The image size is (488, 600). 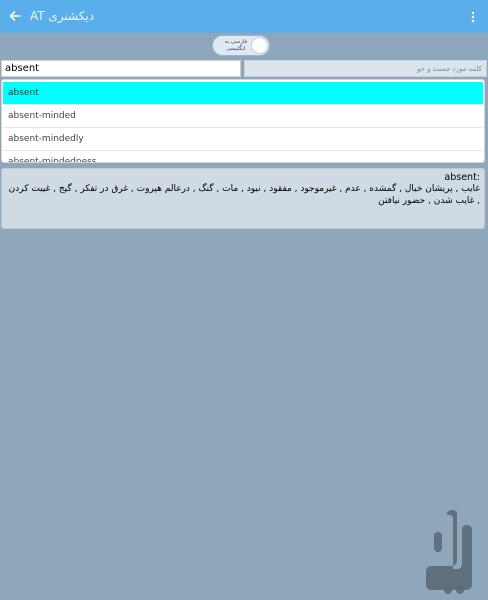 What do you see at coordinates (244, 16) in the screenshot?
I see `app-bar: دیکشنری AT` at bounding box center [244, 16].